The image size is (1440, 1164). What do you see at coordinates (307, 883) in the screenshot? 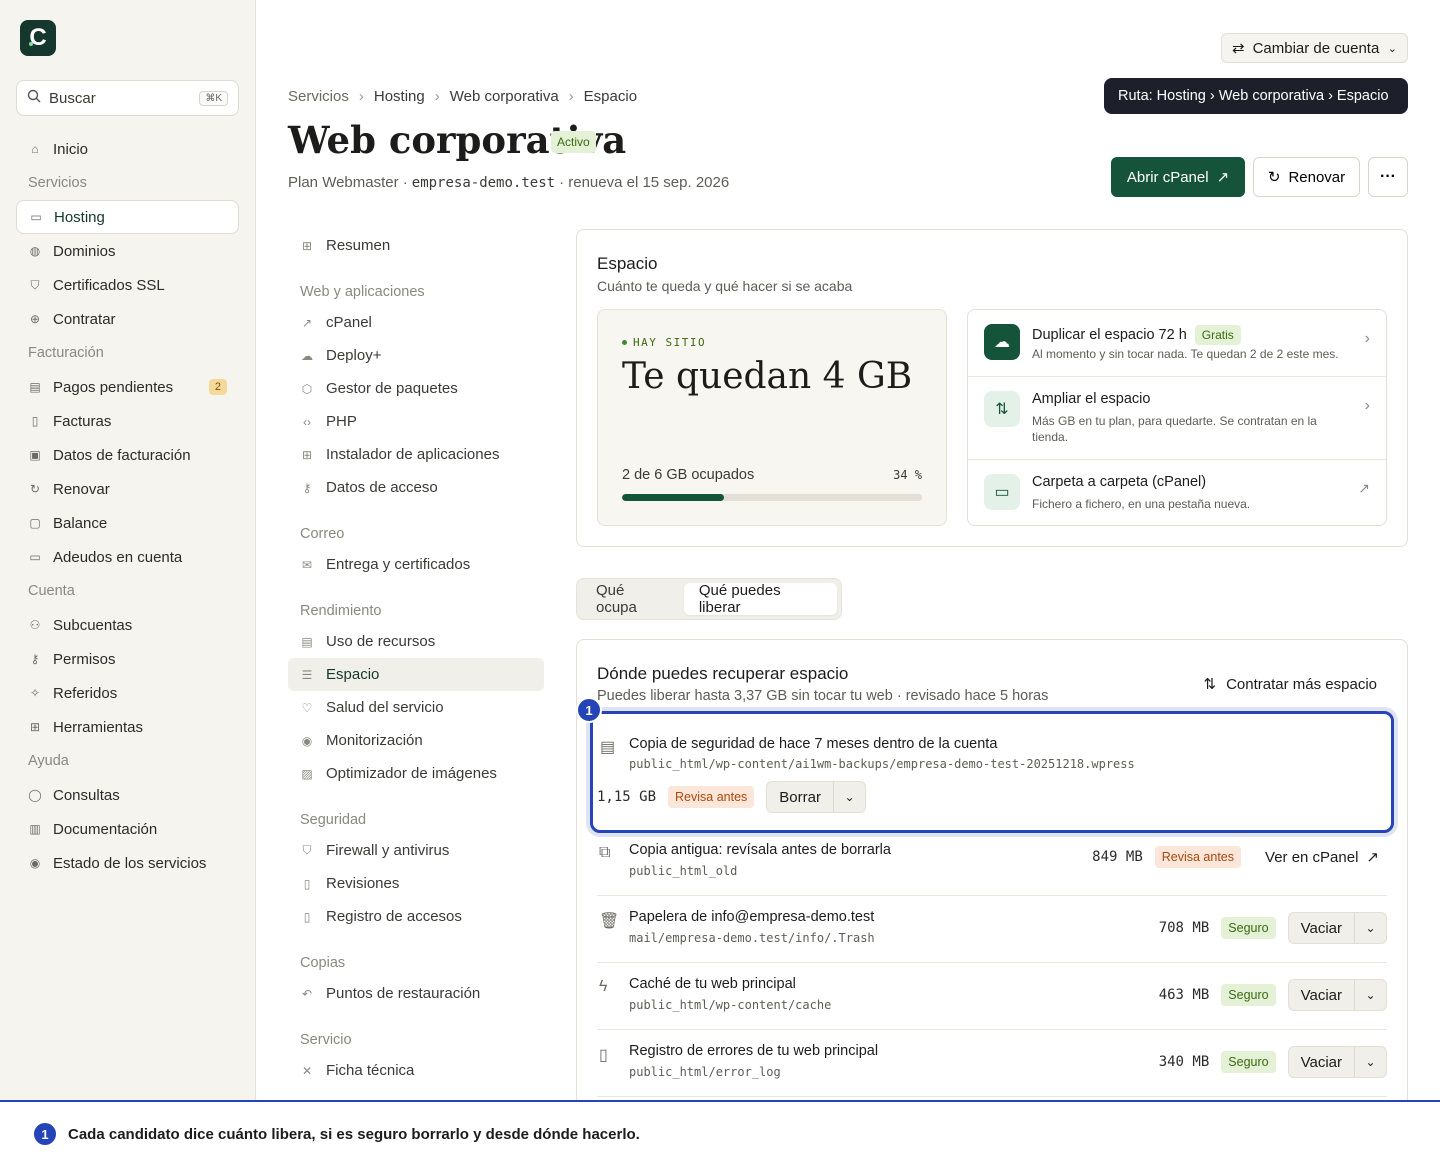
I see `clipboard-icon: ▯` at bounding box center [307, 883].